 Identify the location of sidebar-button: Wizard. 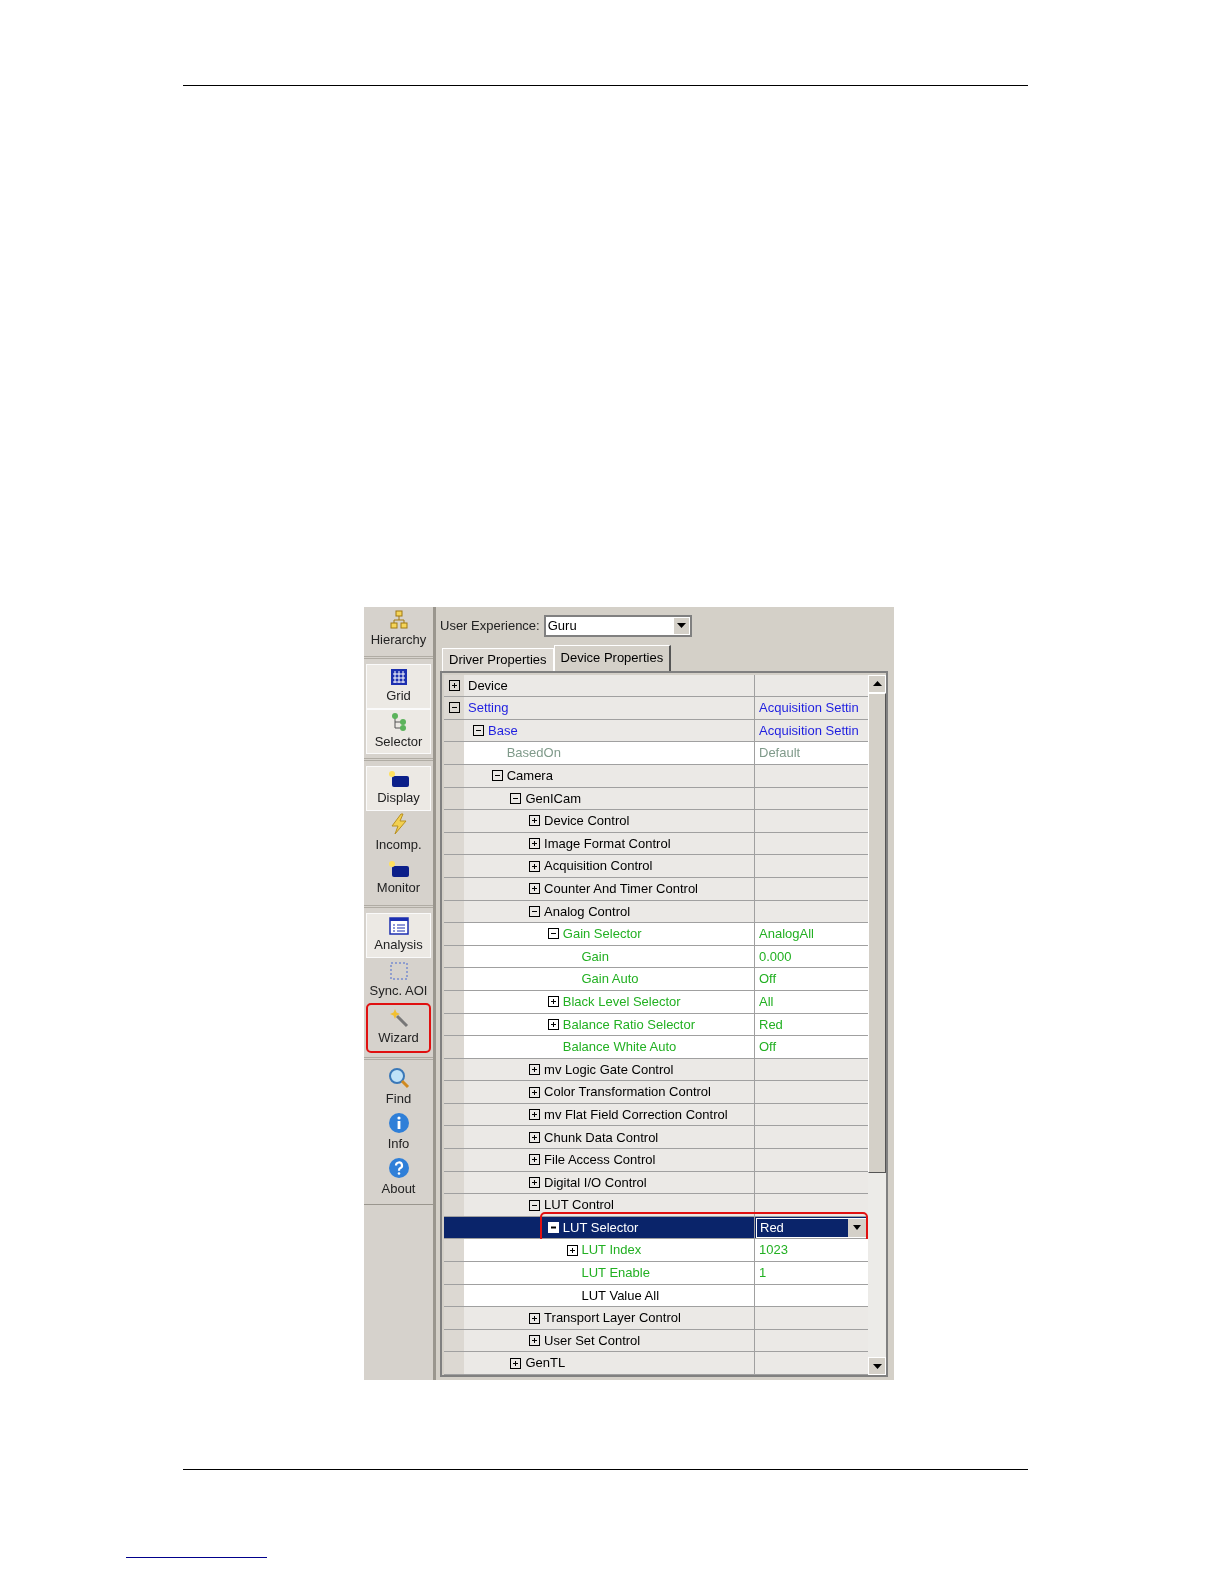
(398, 1028).